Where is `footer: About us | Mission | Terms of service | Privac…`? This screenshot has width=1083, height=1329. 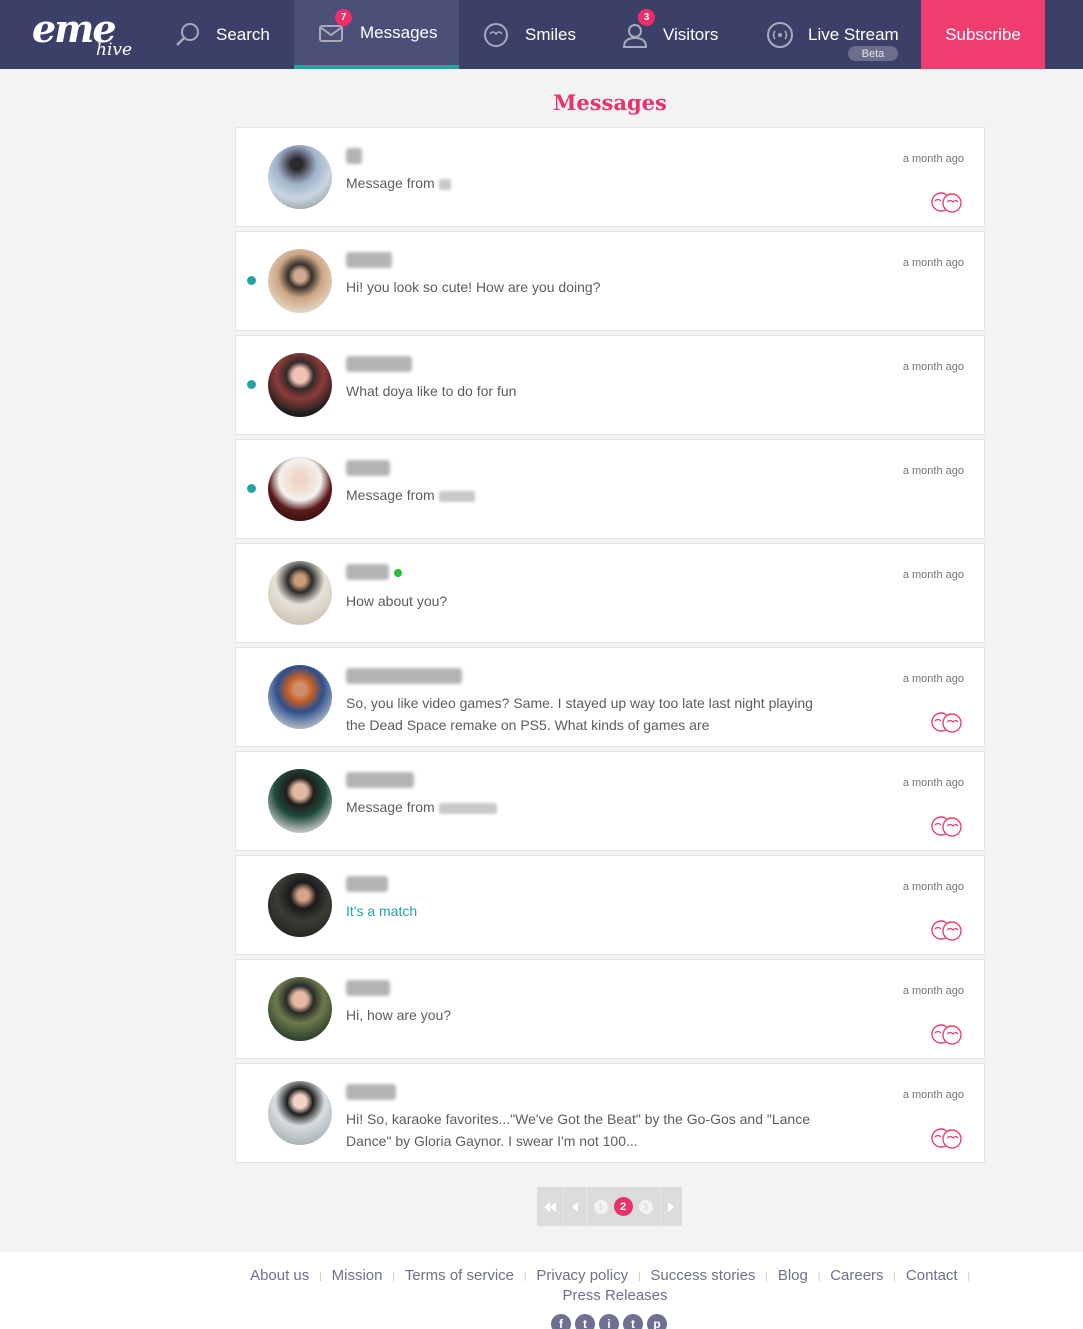 footer: About us | Mission | Terms of service | Privac… is located at coordinates (541, 1290).